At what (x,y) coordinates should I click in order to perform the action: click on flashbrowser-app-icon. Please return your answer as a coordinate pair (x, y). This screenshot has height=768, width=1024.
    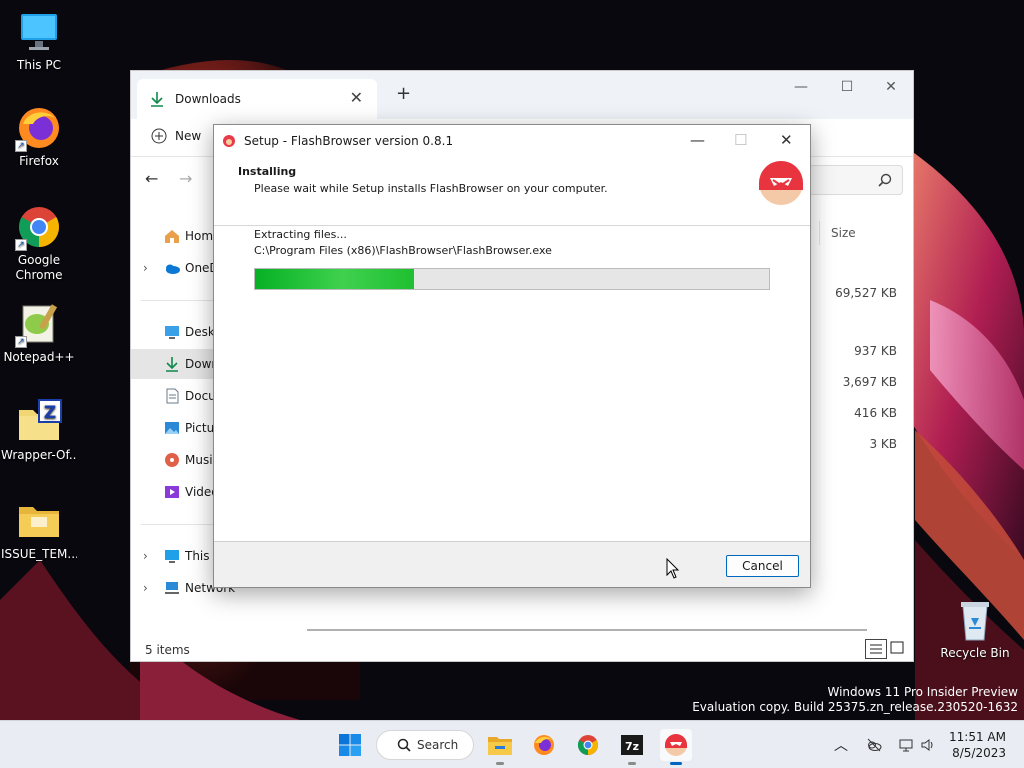
    Looking at the image, I should click on (229, 140).